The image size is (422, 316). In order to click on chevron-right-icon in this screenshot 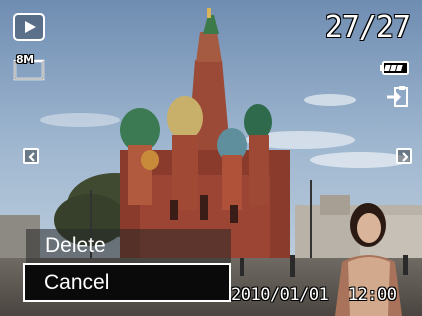, I will do `click(405, 157)`.